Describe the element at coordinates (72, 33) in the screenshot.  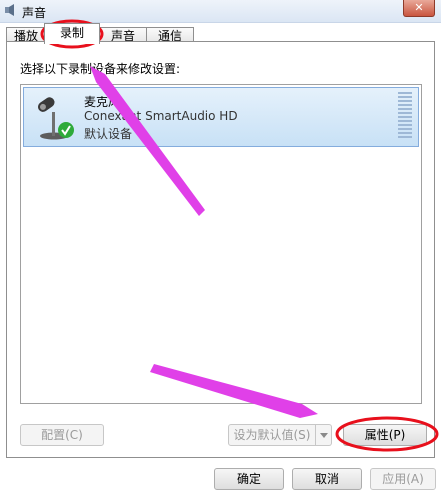
I see `tab-recording: 录制` at that location.